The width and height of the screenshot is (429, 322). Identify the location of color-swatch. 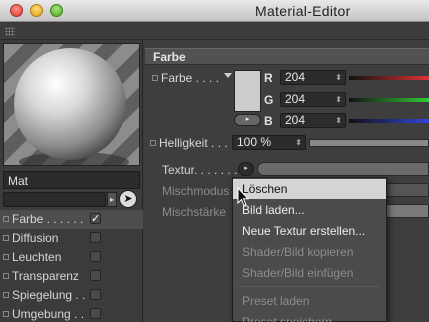
(247, 91).